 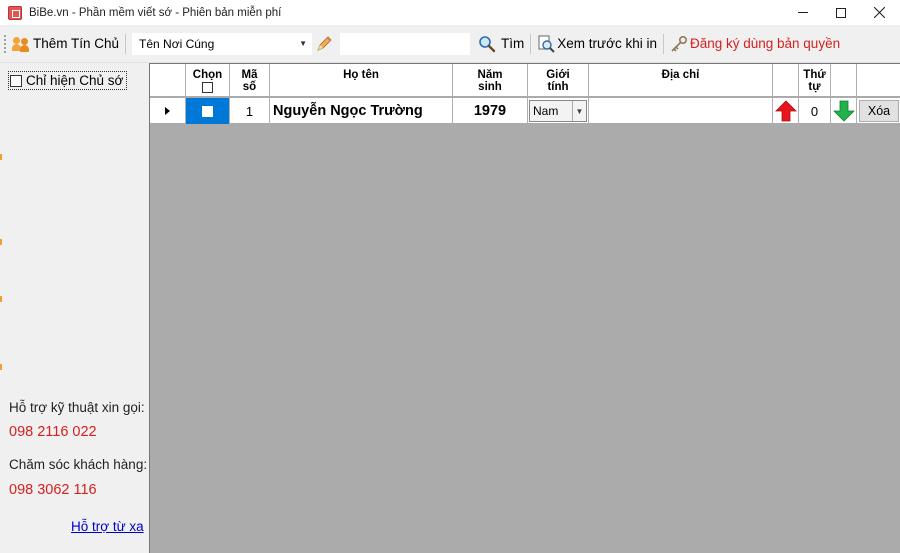 I want to click on print-preview-icon, so click(x=547, y=44).